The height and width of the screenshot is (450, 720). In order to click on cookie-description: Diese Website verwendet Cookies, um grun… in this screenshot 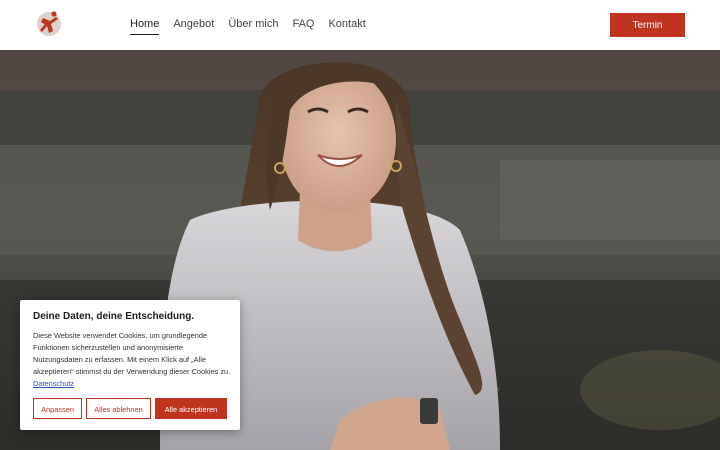, I will do `click(132, 360)`.